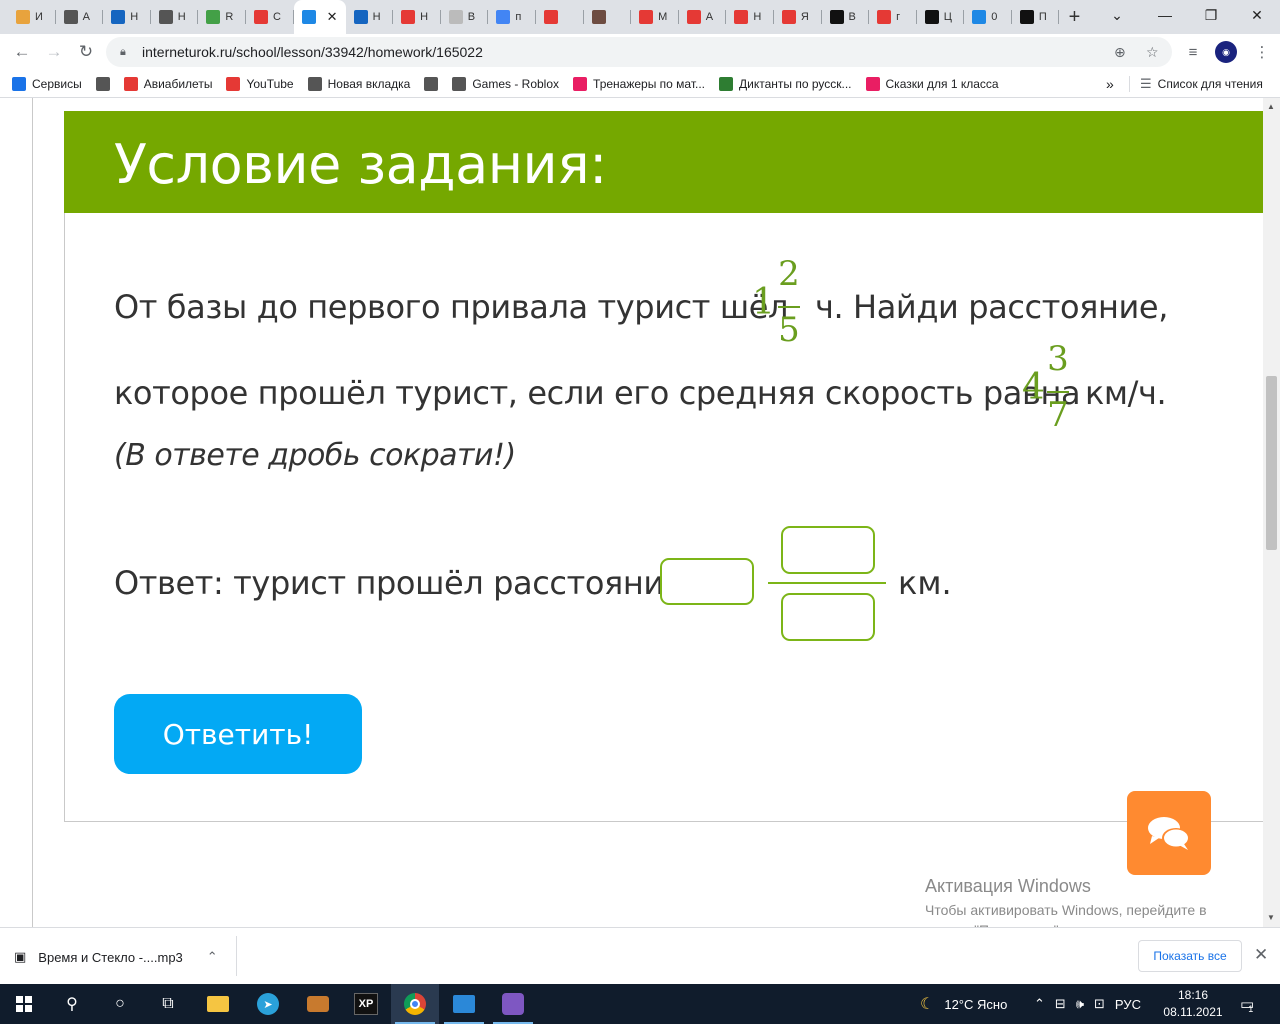 This screenshot has height=1024, width=1280. Describe the element at coordinates (1261, 955) in the screenshot. I see `close-download-bar-icon: ✕` at that location.